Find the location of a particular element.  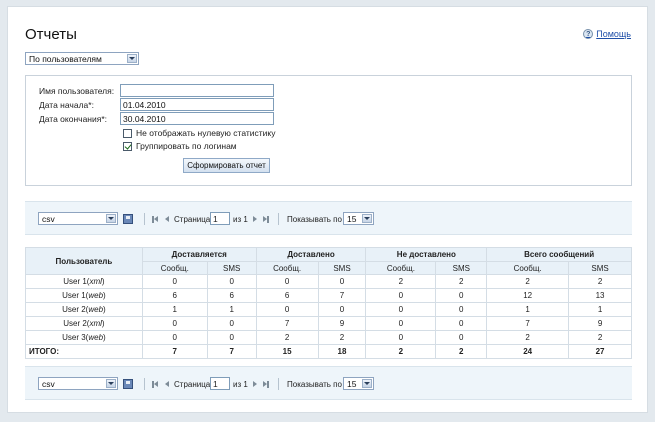

help-link: ? Помощь is located at coordinates (607, 34).